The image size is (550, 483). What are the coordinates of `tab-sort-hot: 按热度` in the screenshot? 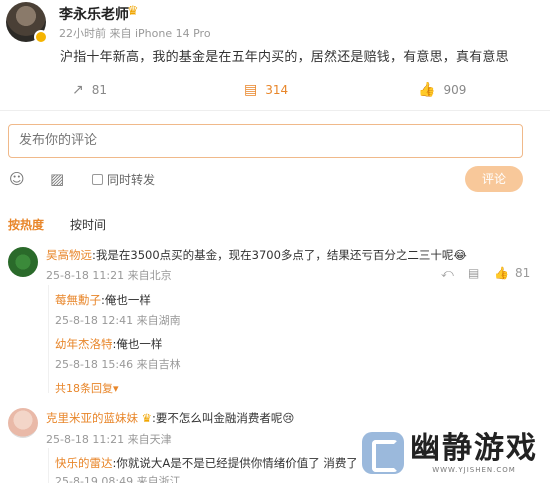 It's located at (26, 224).